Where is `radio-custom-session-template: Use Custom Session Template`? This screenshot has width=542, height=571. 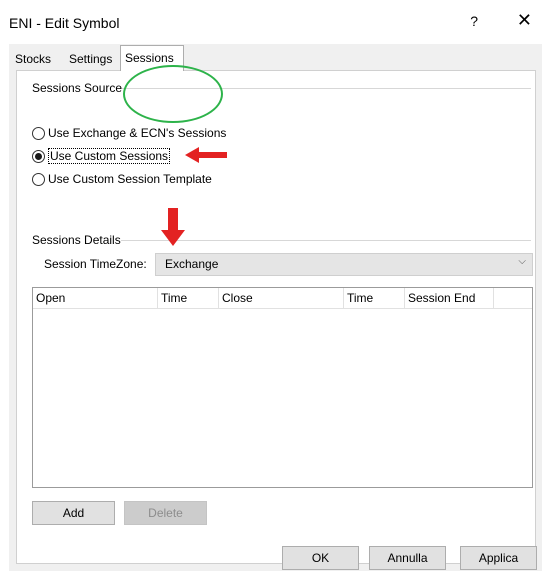 radio-custom-session-template: Use Custom Session Template is located at coordinates (122, 179).